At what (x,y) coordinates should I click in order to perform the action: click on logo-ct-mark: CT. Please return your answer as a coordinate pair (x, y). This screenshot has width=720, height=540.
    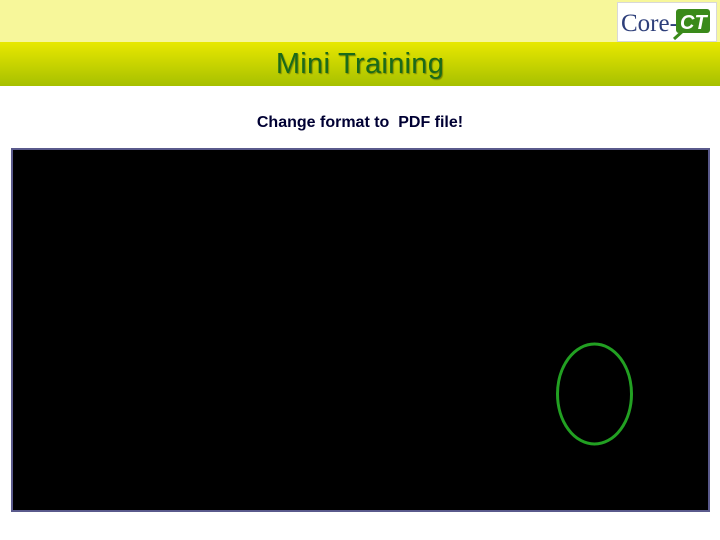
    Looking at the image, I should click on (691, 25).